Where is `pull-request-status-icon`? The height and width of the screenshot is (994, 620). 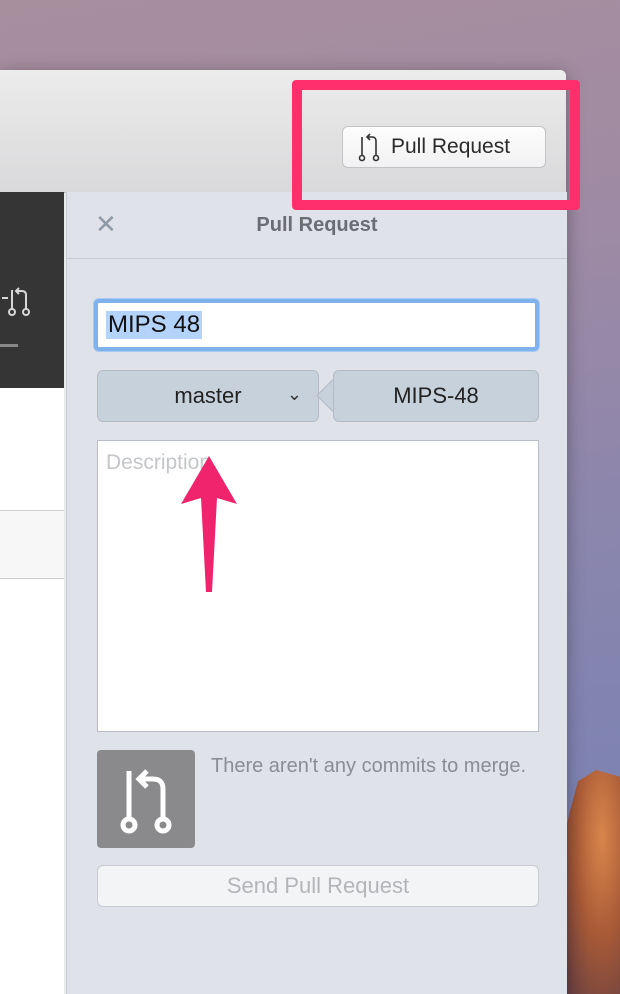
pull-request-status-icon is located at coordinates (146, 799).